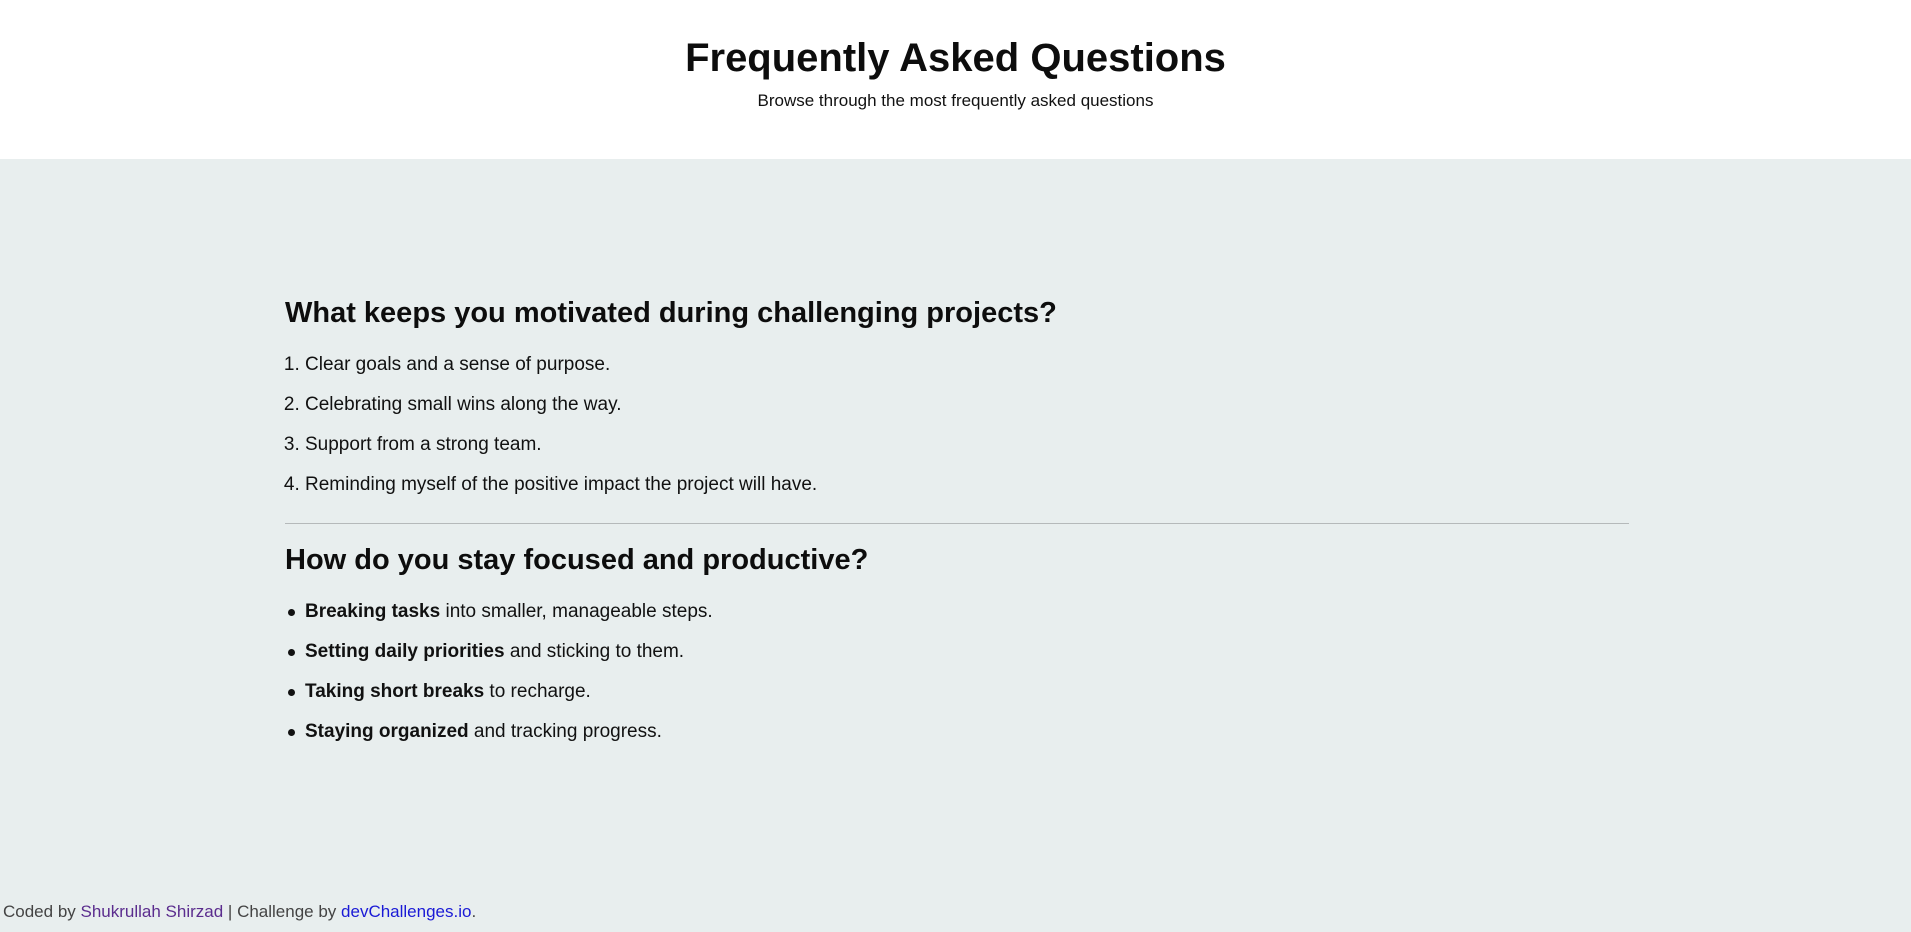 Image resolution: width=1911 pixels, height=932 pixels. Describe the element at coordinates (537, 691) in the screenshot. I see `answer-text: to recharge.` at that location.